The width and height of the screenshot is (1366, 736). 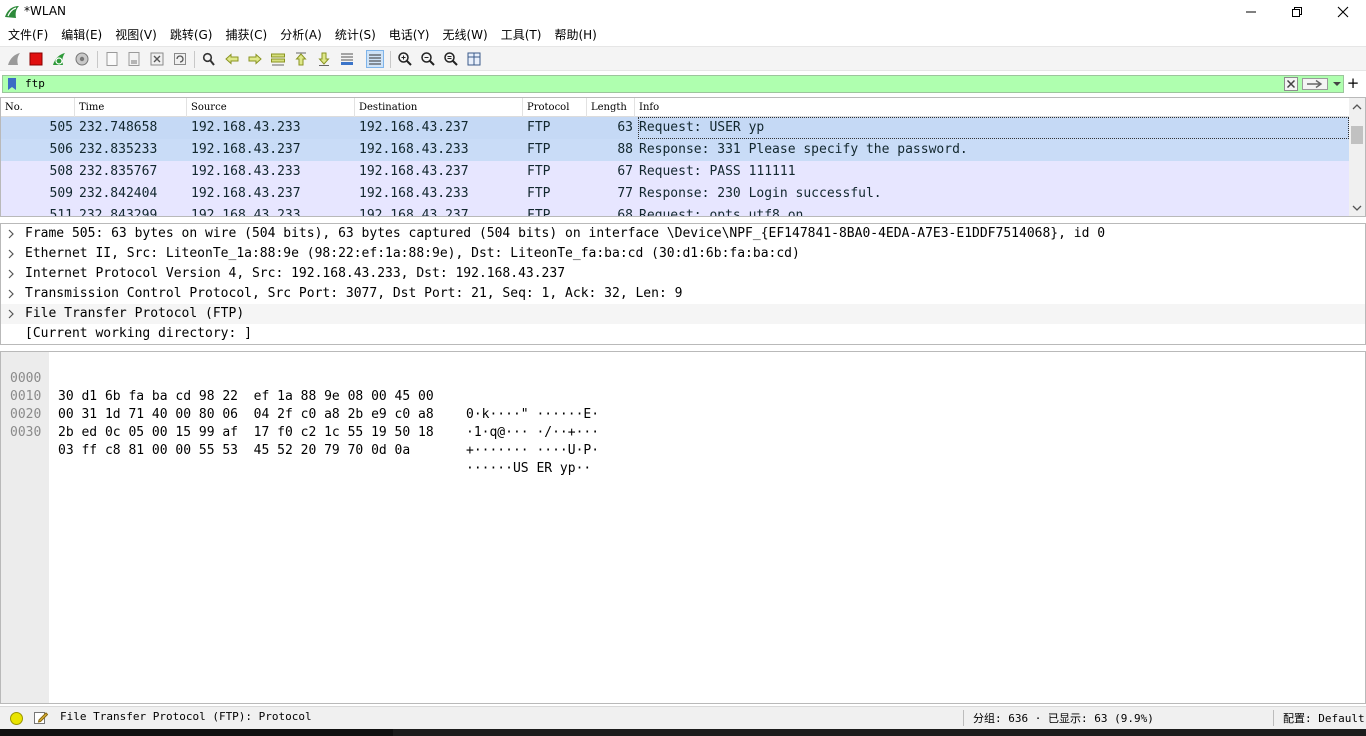 I want to click on go-to-packet-icon, so click(x=278, y=59).